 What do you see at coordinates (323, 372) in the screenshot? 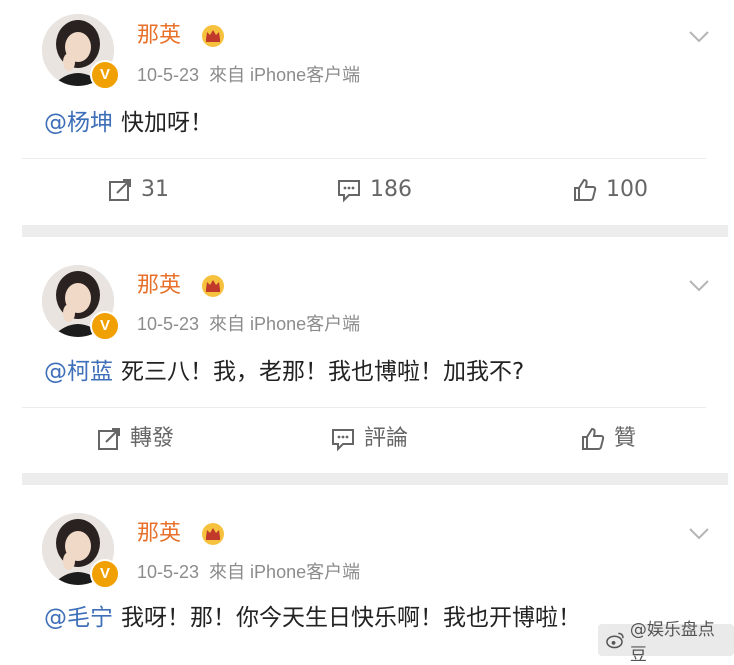
I see `post-text: 死三八！我，老那！我也博啦！加我不?` at bounding box center [323, 372].